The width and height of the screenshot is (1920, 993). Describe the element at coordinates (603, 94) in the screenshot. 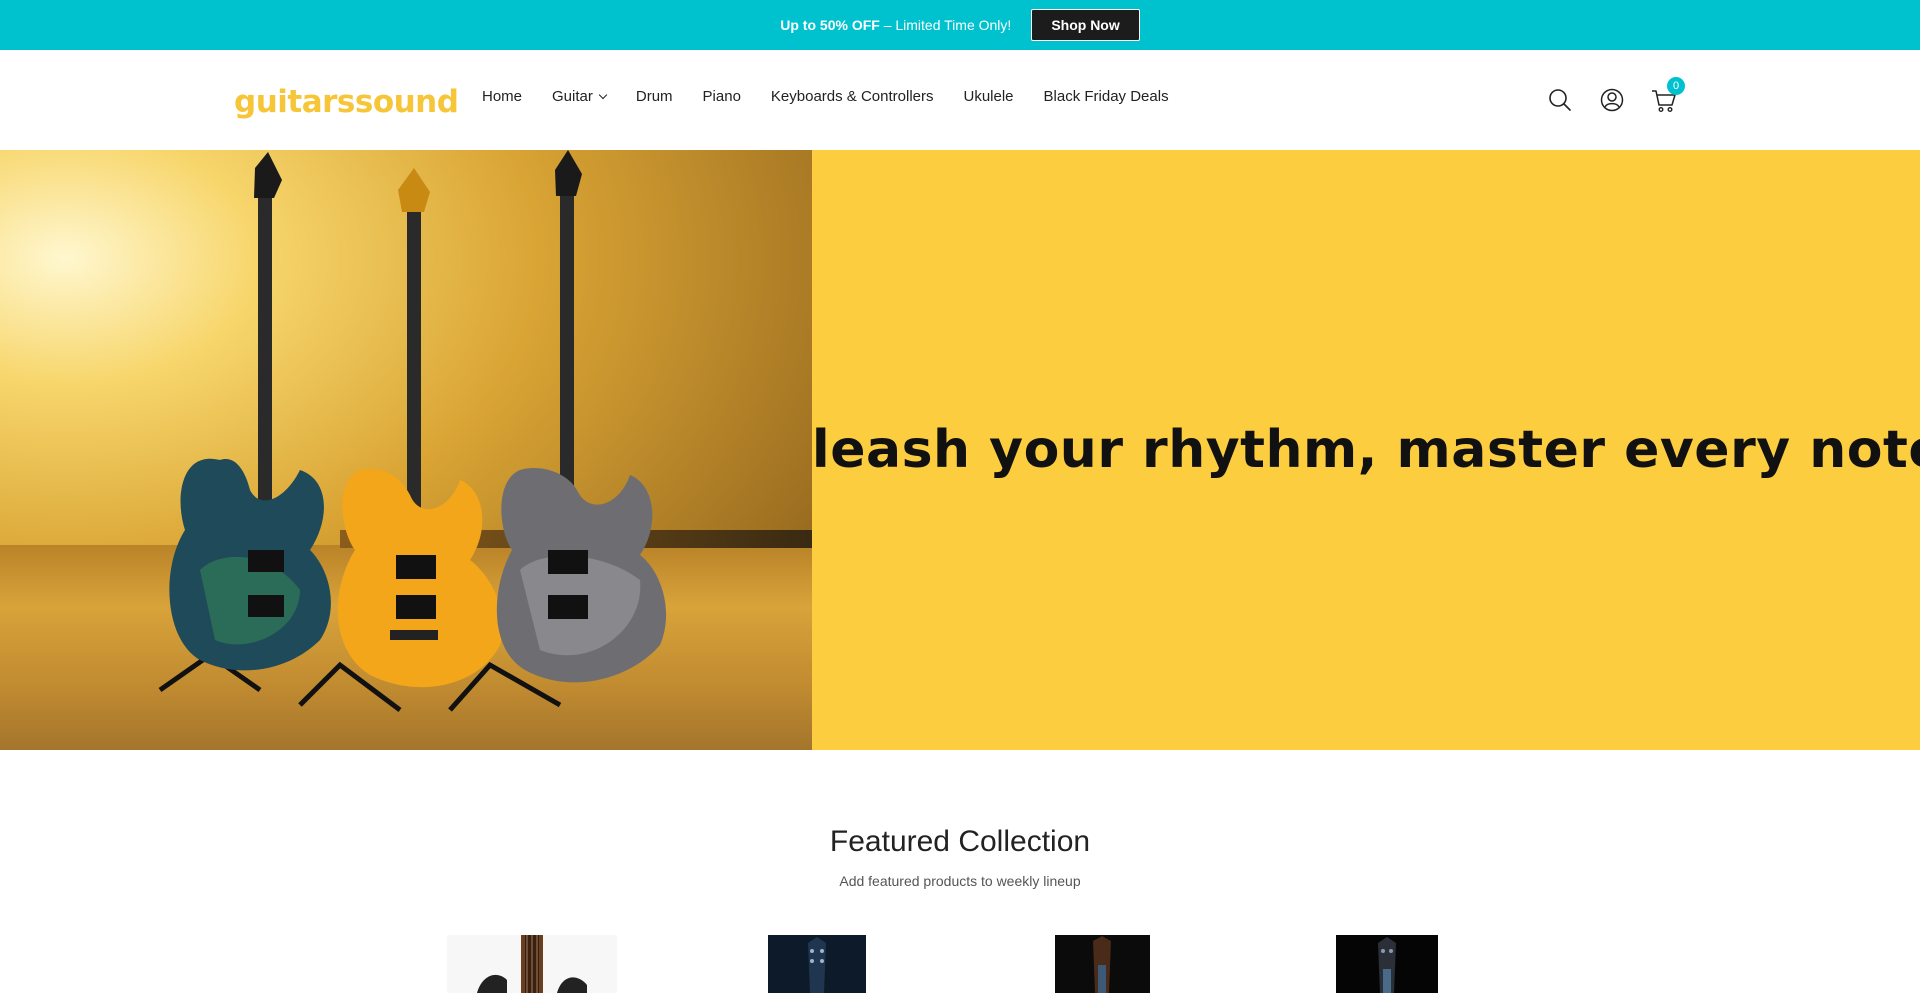

I see `chevron-down-icon` at that location.